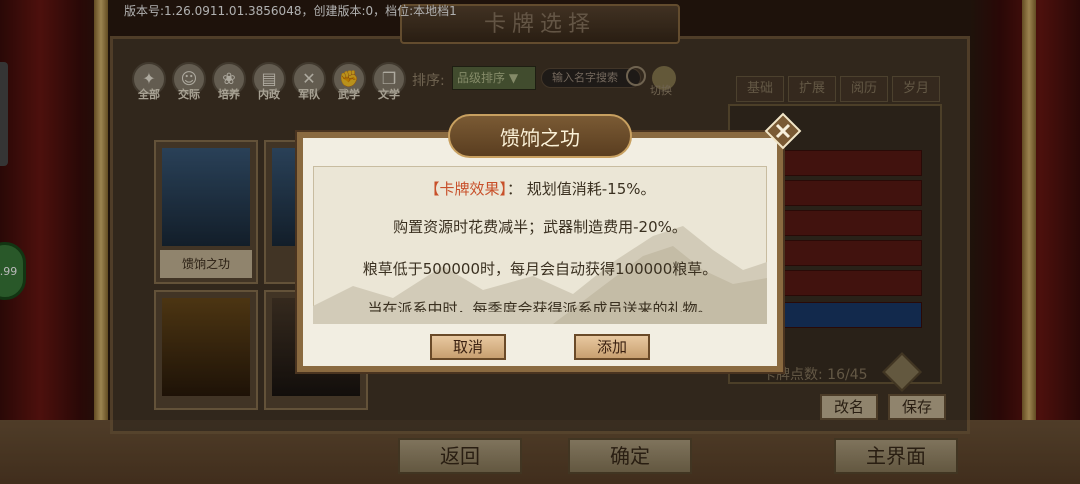 This screenshot has width=1080, height=484. I want to click on dialog-title: 馈饷之功, so click(540, 138).